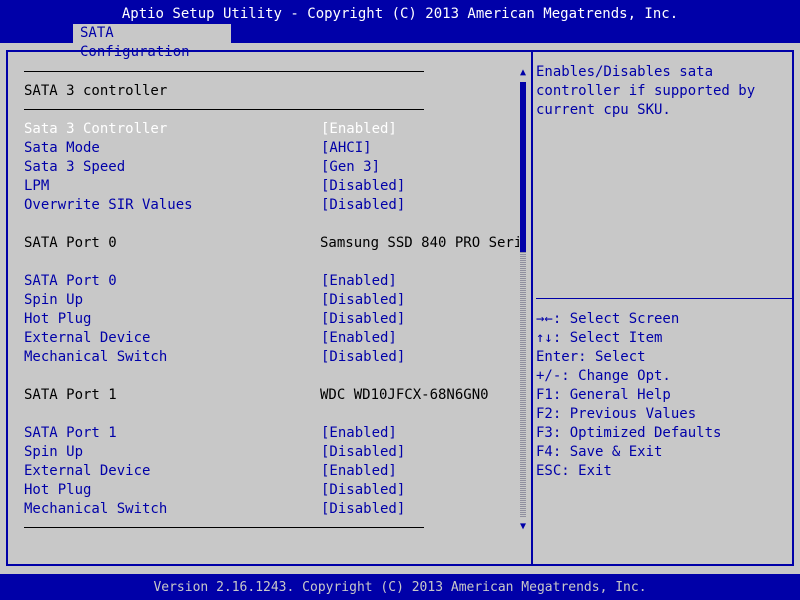 This screenshot has width=800, height=600. What do you see at coordinates (70, 433) in the screenshot?
I see `setting-label: SATA Port 1` at bounding box center [70, 433].